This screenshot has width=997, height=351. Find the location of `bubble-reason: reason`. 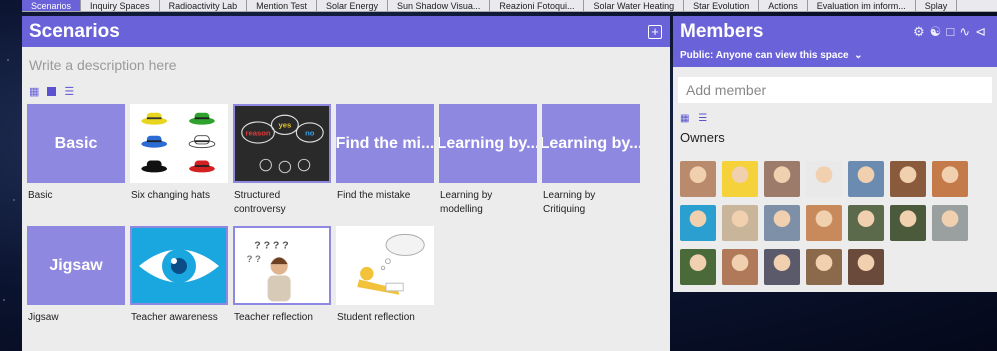

bubble-reason: reason is located at coordinates (258, 132).